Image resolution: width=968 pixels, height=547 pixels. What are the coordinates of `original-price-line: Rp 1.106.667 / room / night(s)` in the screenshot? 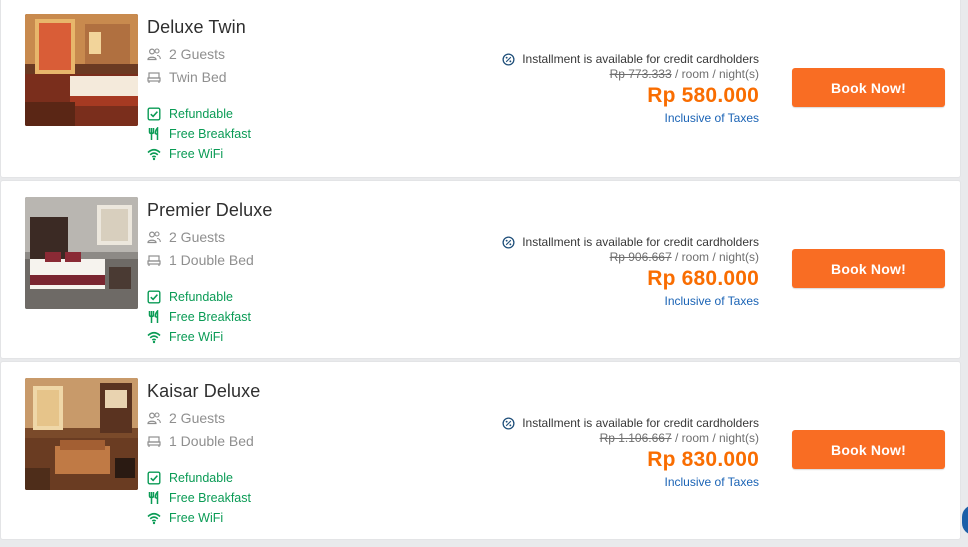 It's located at (609, 438).